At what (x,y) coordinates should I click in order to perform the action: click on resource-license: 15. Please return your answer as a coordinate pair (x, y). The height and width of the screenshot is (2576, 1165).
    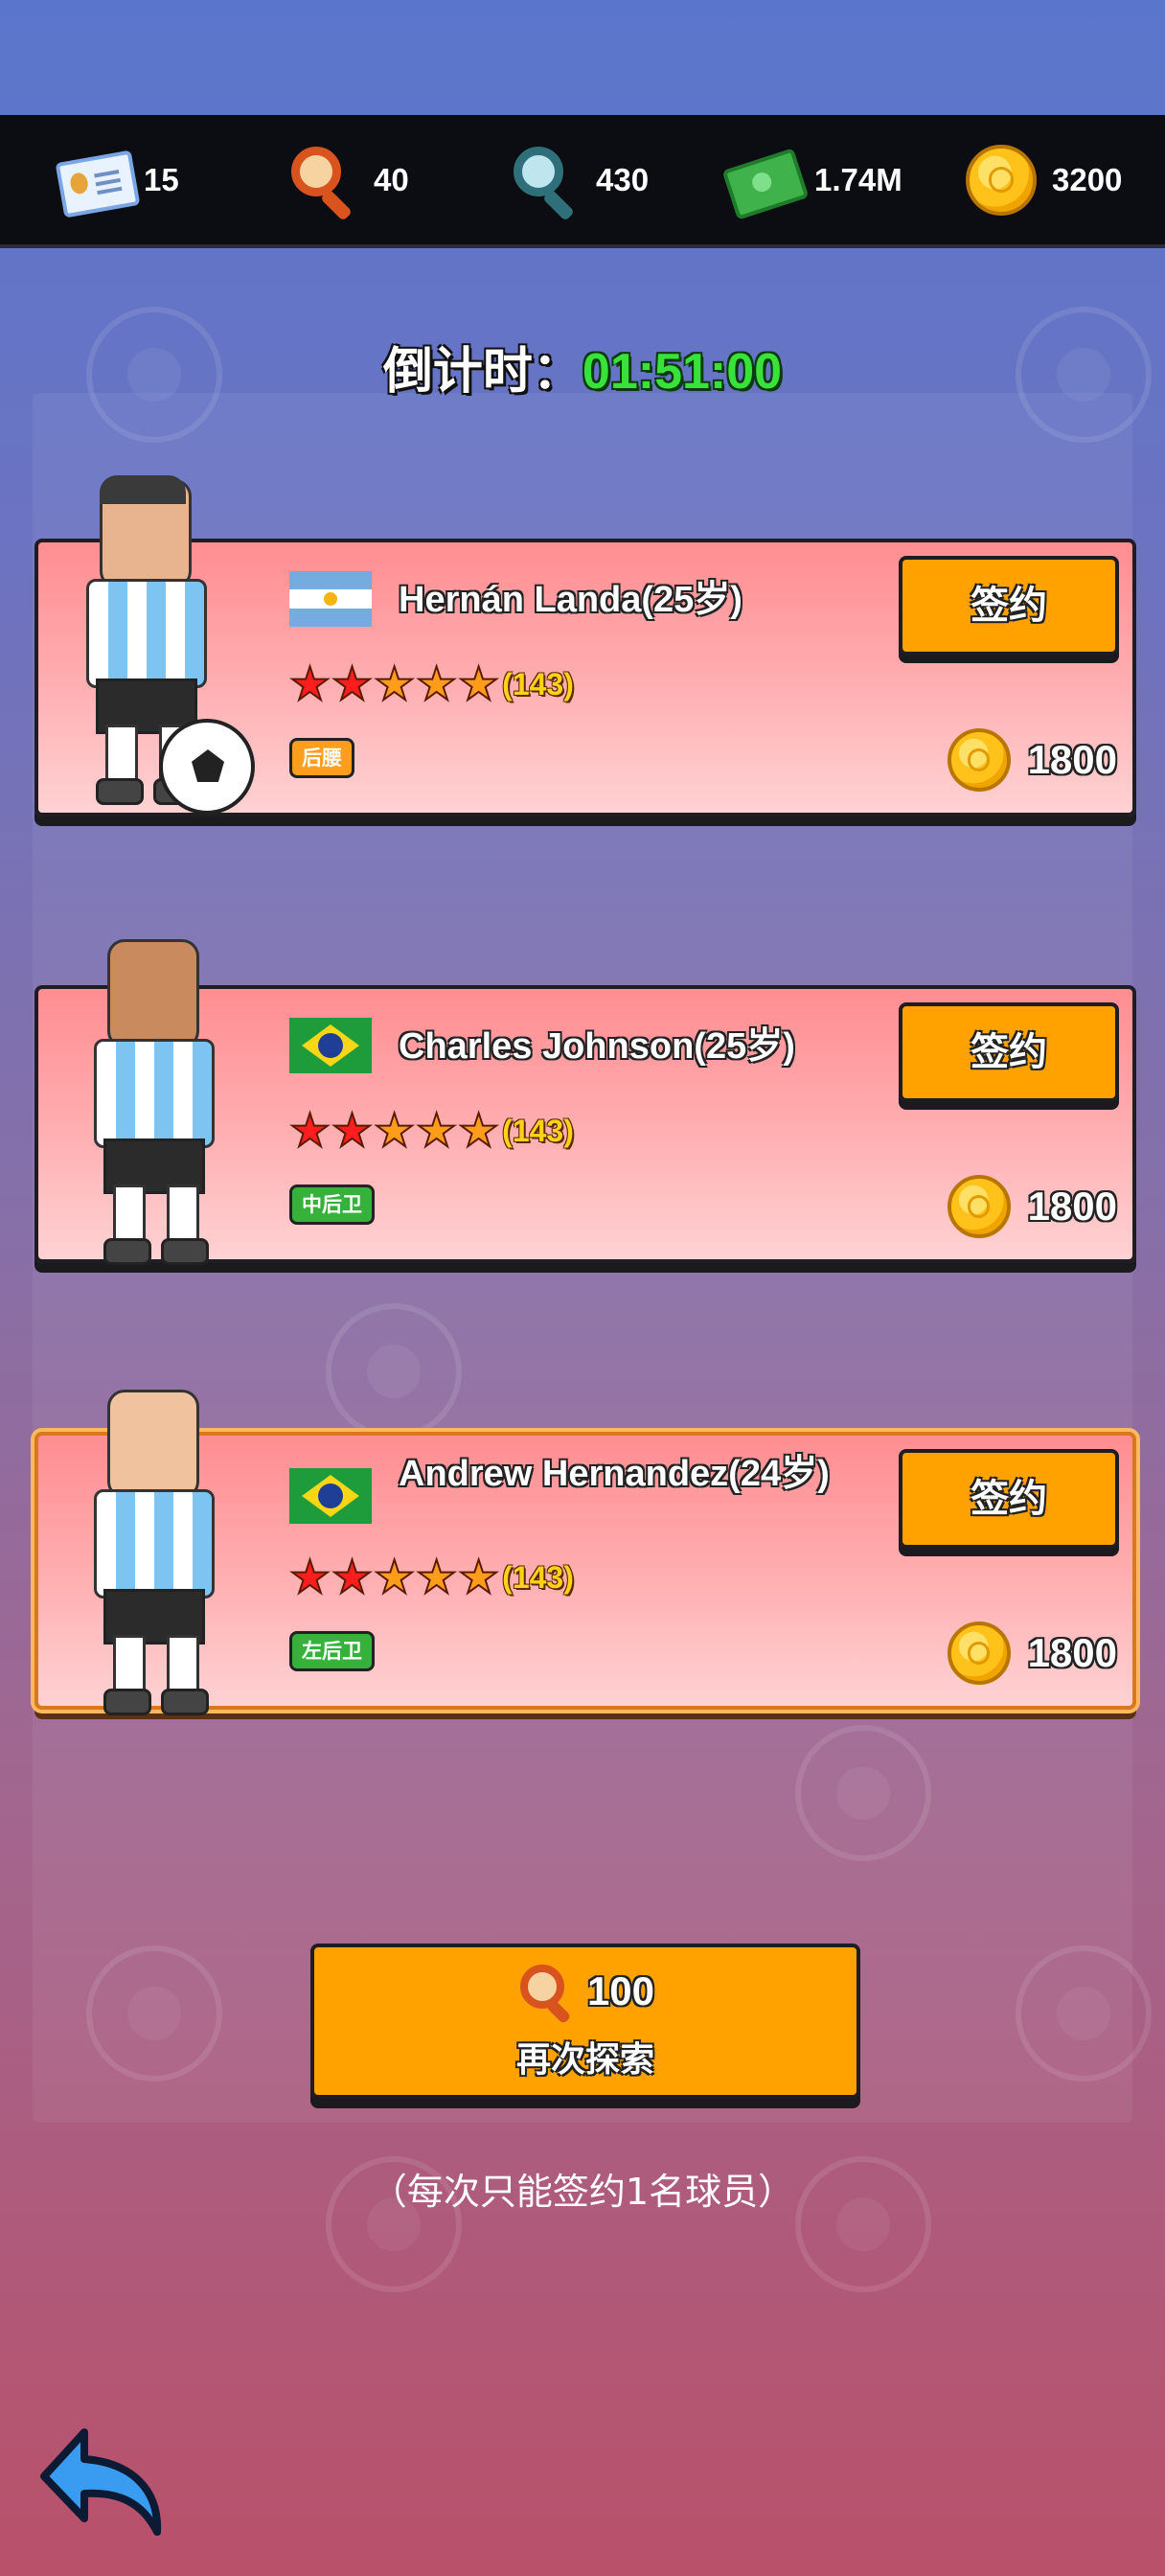
    Looking at the image, I should click on (117, 179).